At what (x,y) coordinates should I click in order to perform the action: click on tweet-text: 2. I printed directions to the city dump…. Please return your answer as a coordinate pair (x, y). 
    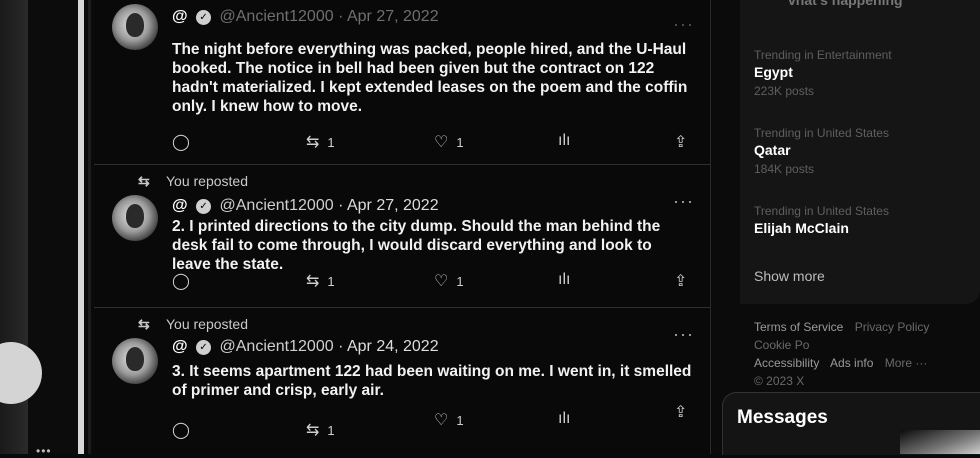
    Looking at the image, I should click on (416, 245).